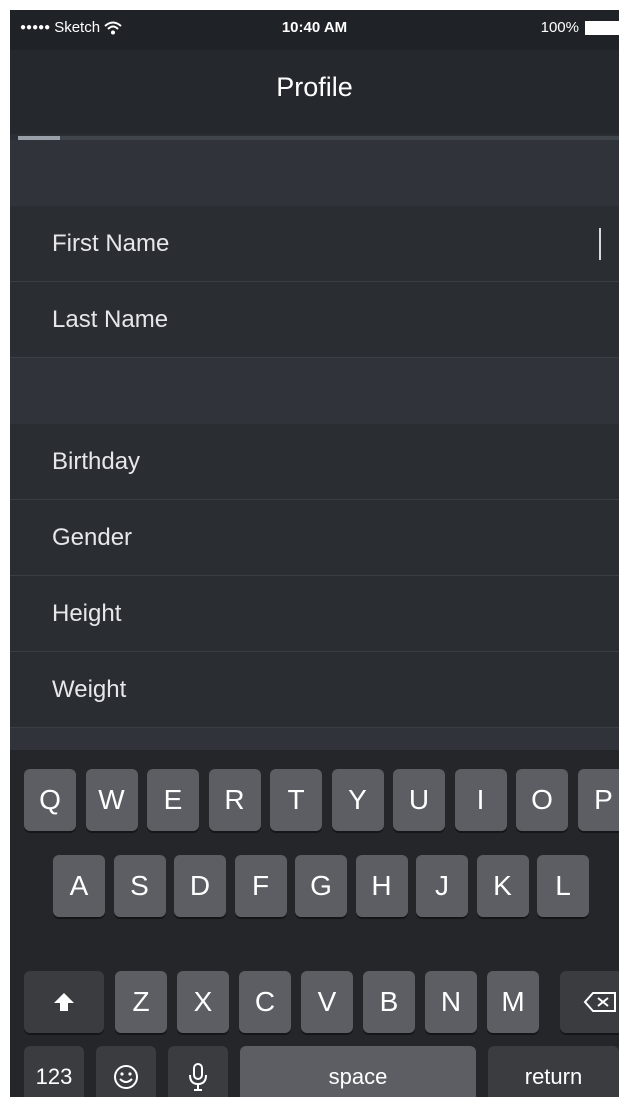  I want to click on return-key: return, so click(553, 1071).